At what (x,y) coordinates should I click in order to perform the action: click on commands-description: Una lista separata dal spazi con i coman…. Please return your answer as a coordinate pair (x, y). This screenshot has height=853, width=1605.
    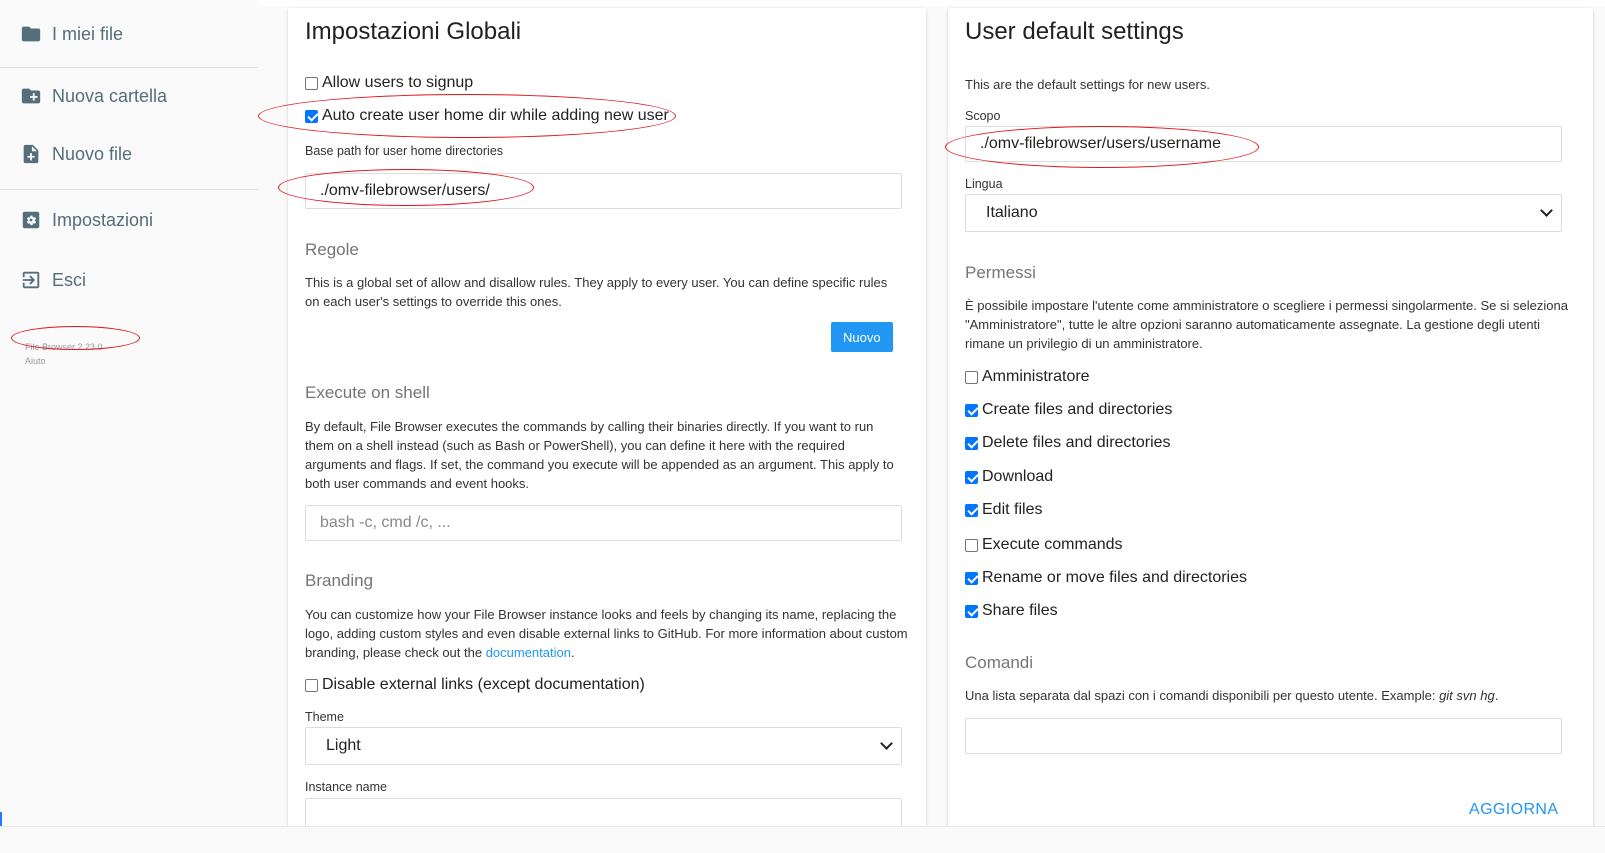
    Looking at the image, I should click on (1232, 695).